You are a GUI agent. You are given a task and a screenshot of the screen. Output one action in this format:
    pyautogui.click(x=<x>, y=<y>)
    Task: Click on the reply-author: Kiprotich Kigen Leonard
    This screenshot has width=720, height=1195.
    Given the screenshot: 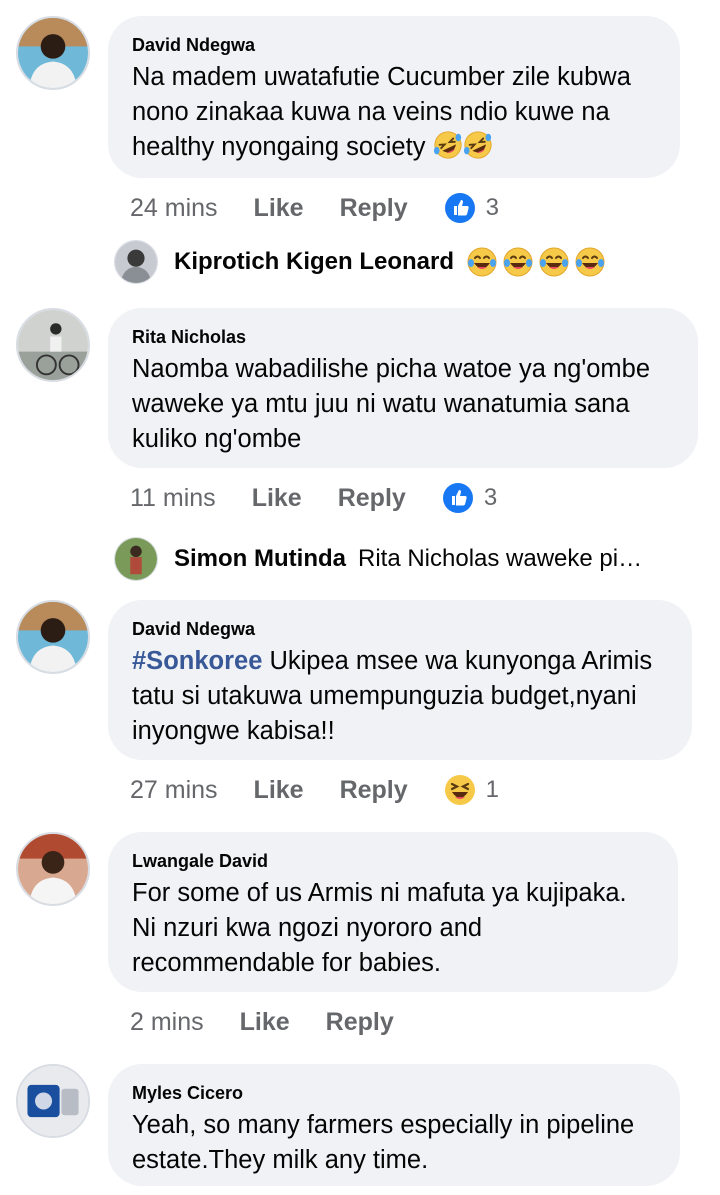 What is the action you would take?
    pyautogui.click(x=314, y=261)
    